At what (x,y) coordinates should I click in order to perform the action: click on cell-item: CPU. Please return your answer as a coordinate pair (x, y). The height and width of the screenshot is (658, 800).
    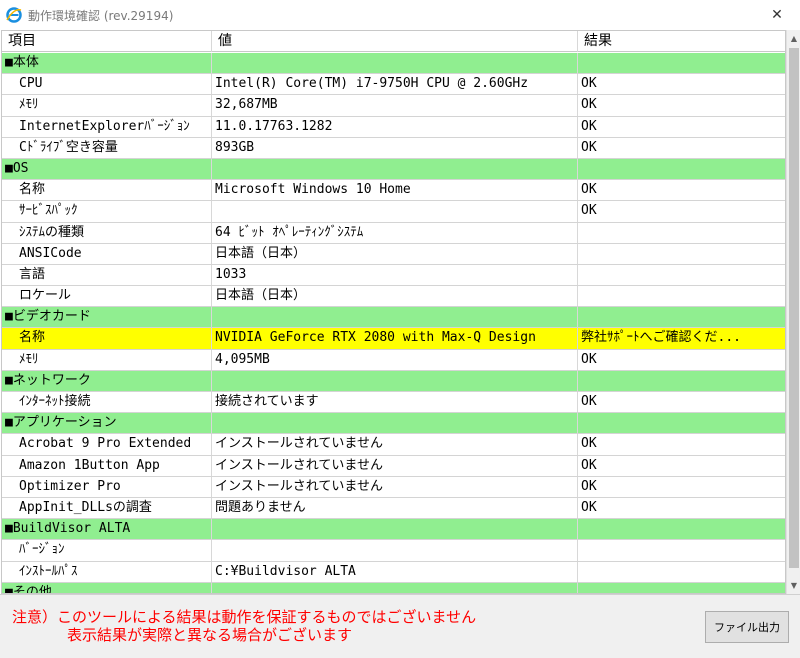
    Looking at the image, I should click on (107, 84).